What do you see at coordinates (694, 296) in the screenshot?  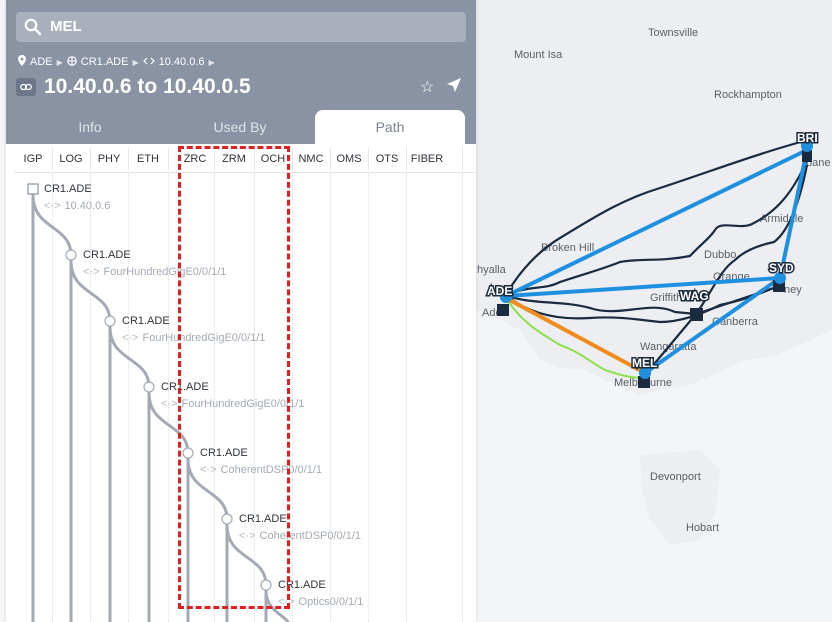 I see `svg-text: WAG` at bounding box center [694, 296].